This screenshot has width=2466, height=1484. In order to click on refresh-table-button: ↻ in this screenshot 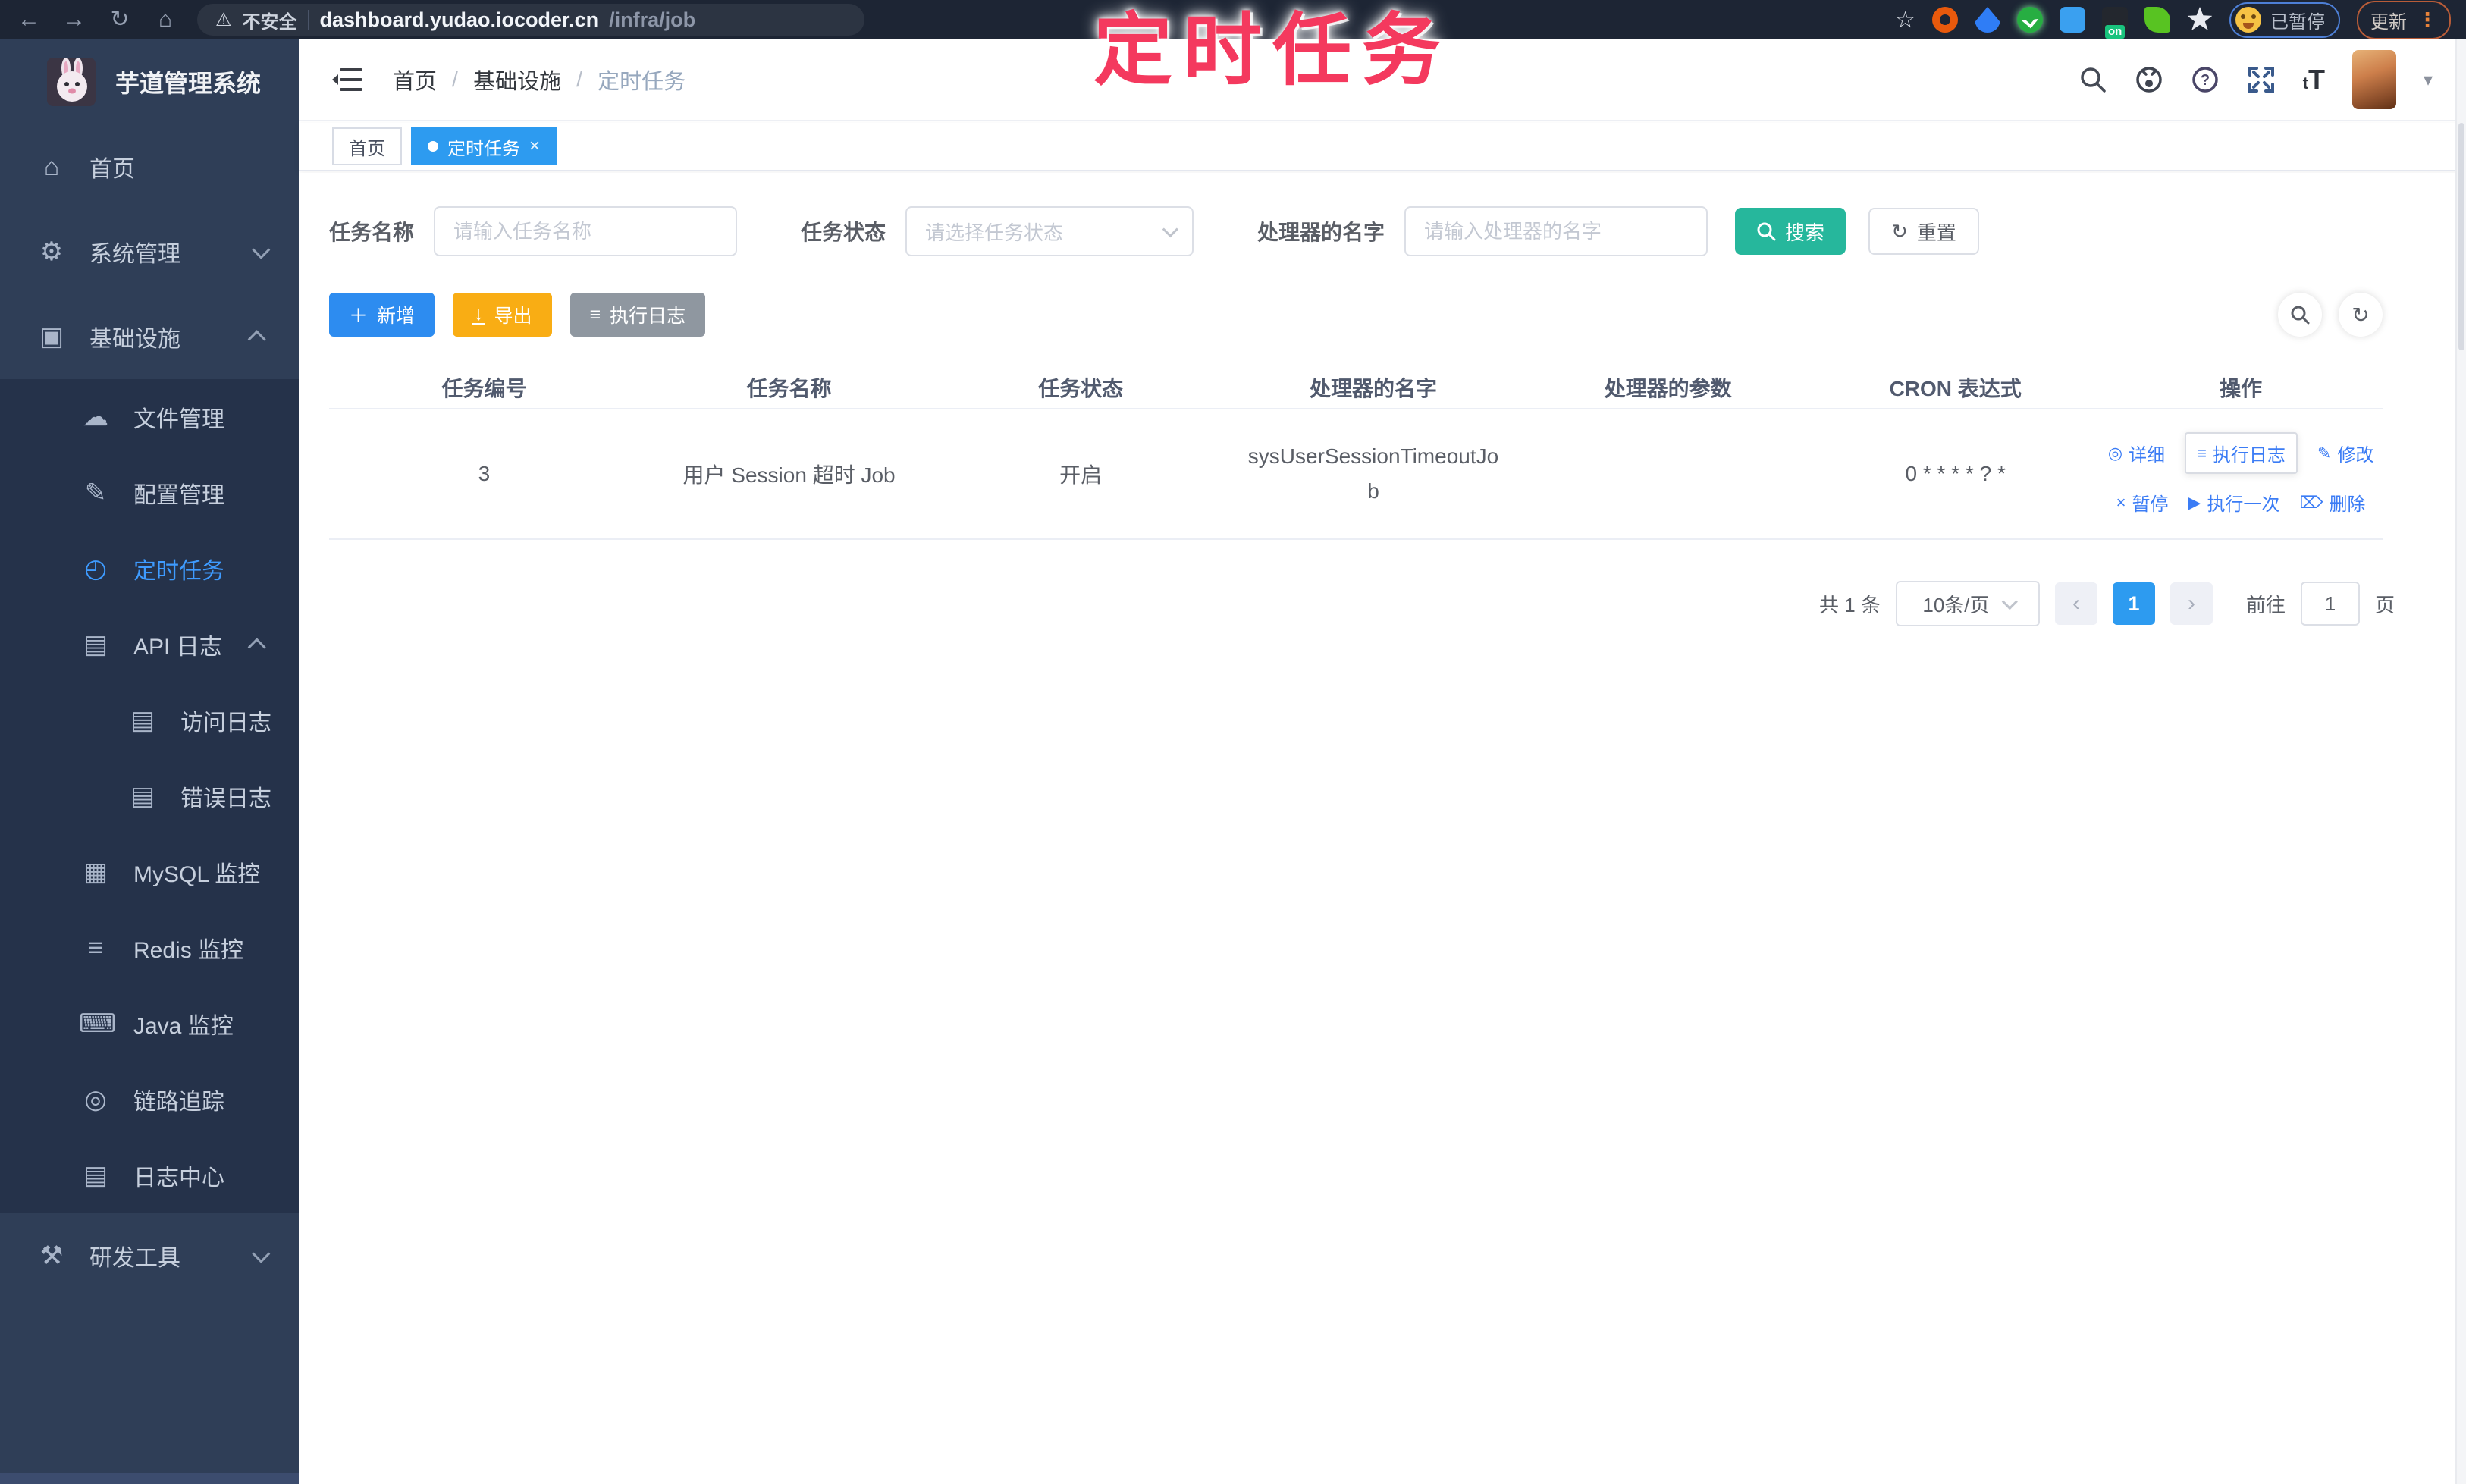, I will do `click(2361, 315)`.